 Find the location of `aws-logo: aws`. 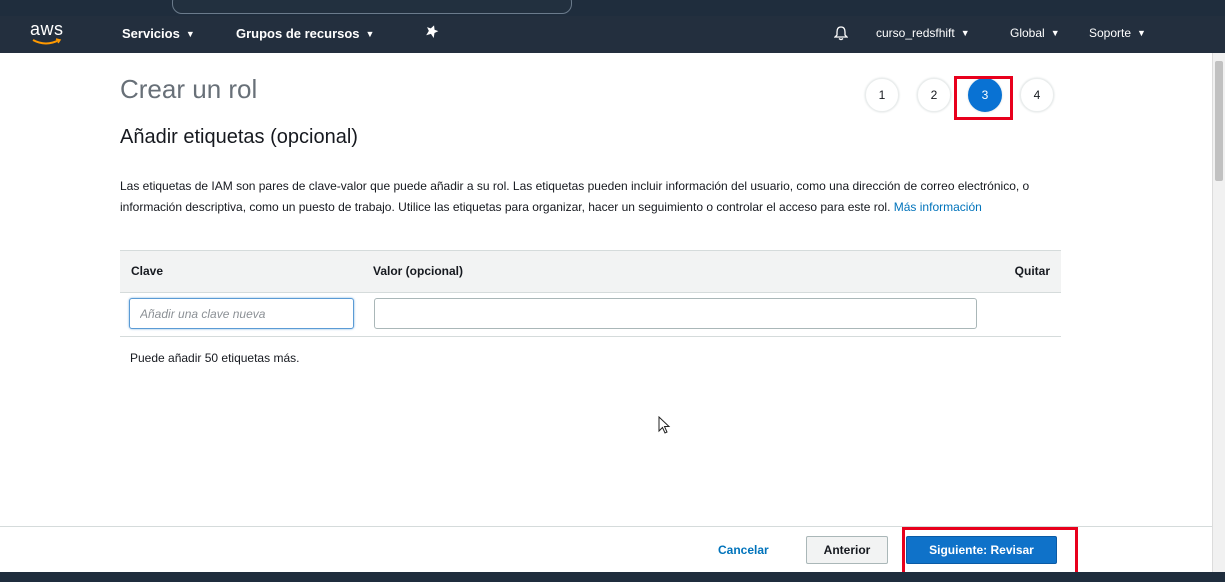

aws-logo: aws is located at coordinates (48, 34).